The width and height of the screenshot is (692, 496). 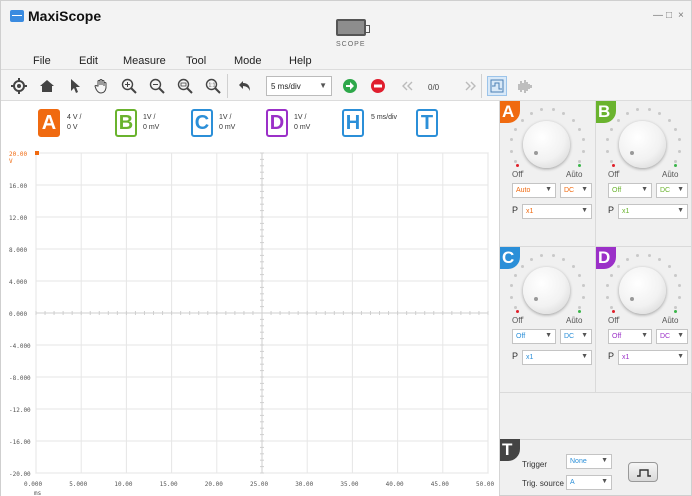 What do you see at coordinates (47, 86) in the screenshot?
I see `home-icon` at bounding box center [47, 86].